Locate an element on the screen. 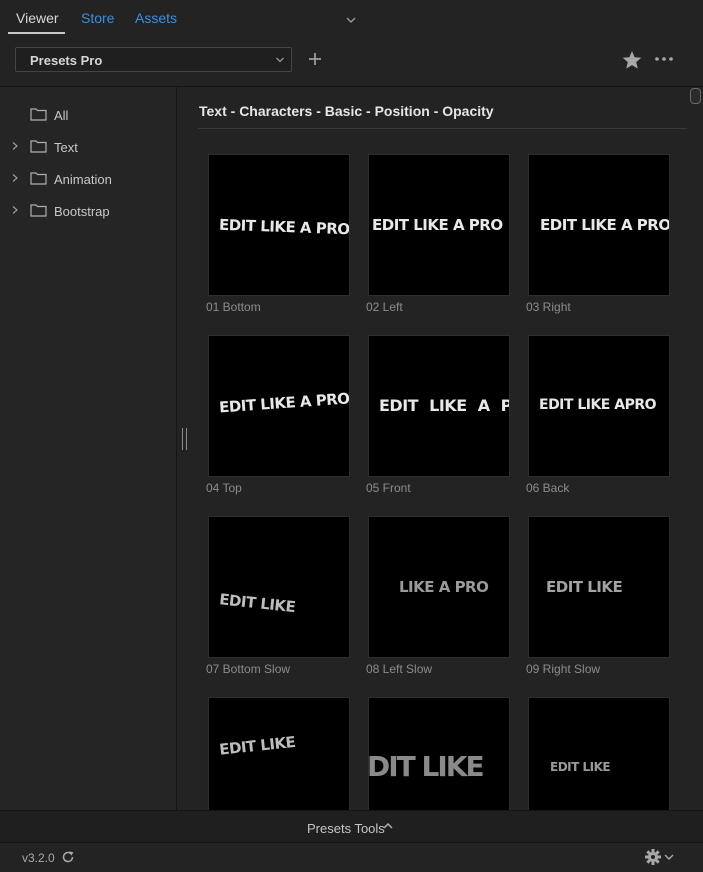  star-icon is located at coordinates (632, 60).